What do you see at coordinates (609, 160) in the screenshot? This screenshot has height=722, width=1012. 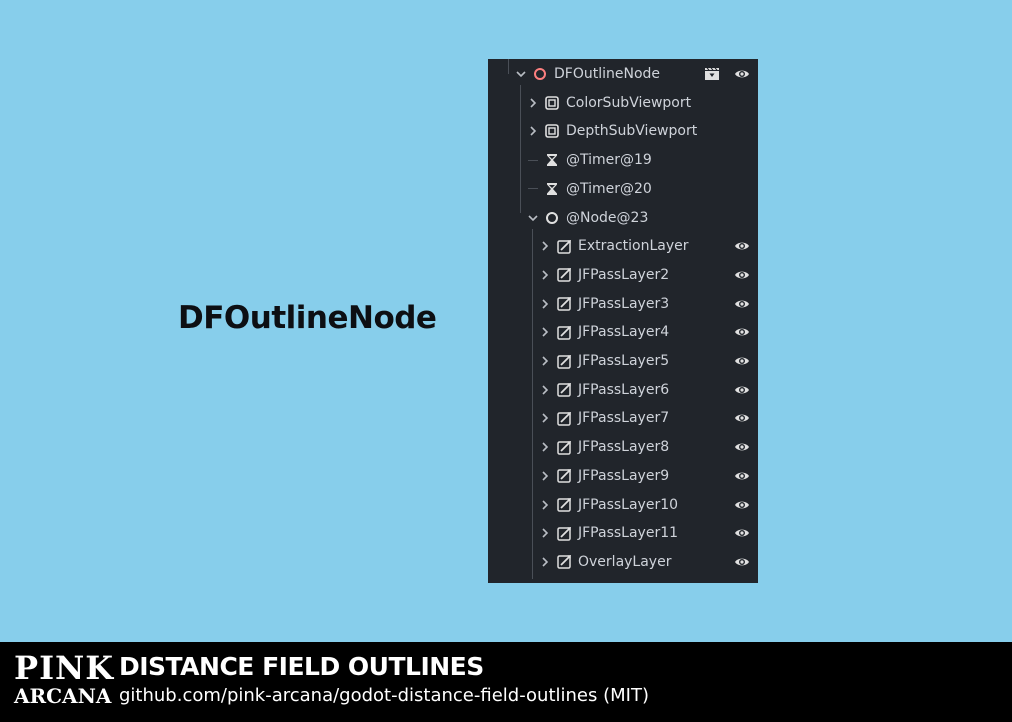 I see `tree-row-label: @Timer@19` at bounding box center [609, 160].